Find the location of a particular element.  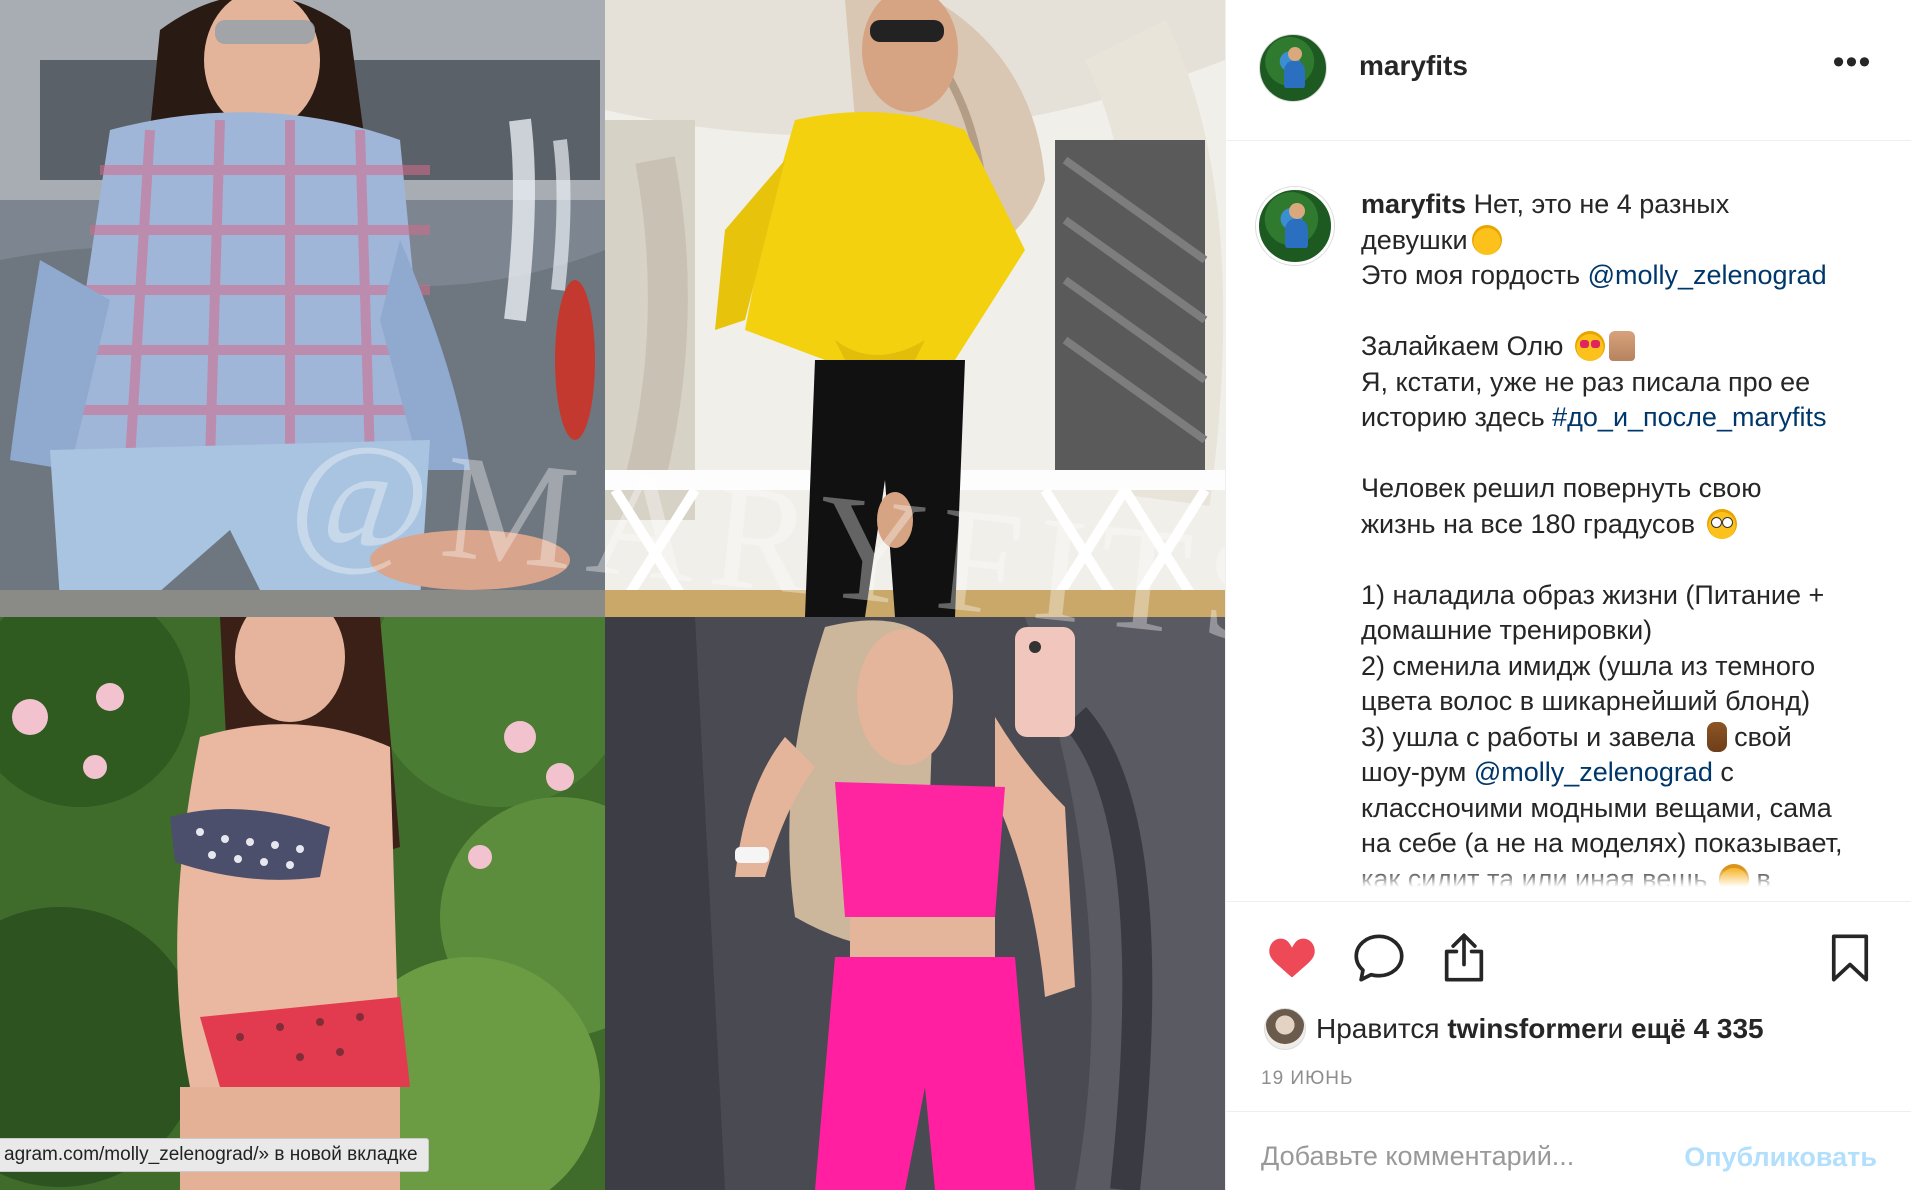

mention-molly-zelenograd-2: @molly_zelenograd is located at coordinates (1593, 772).